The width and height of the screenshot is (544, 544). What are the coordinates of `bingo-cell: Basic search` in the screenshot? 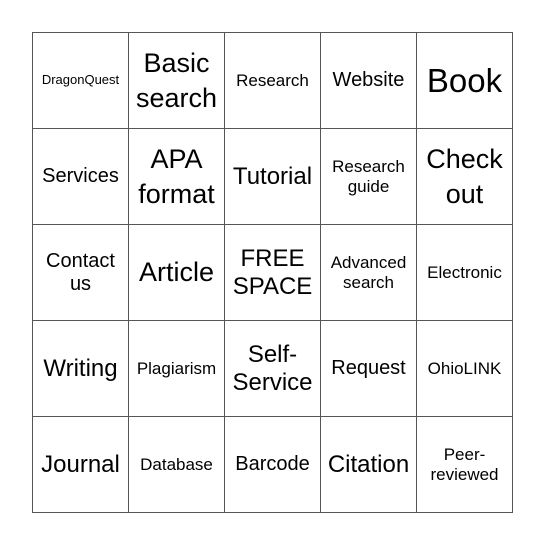 It's located at (177, 81).